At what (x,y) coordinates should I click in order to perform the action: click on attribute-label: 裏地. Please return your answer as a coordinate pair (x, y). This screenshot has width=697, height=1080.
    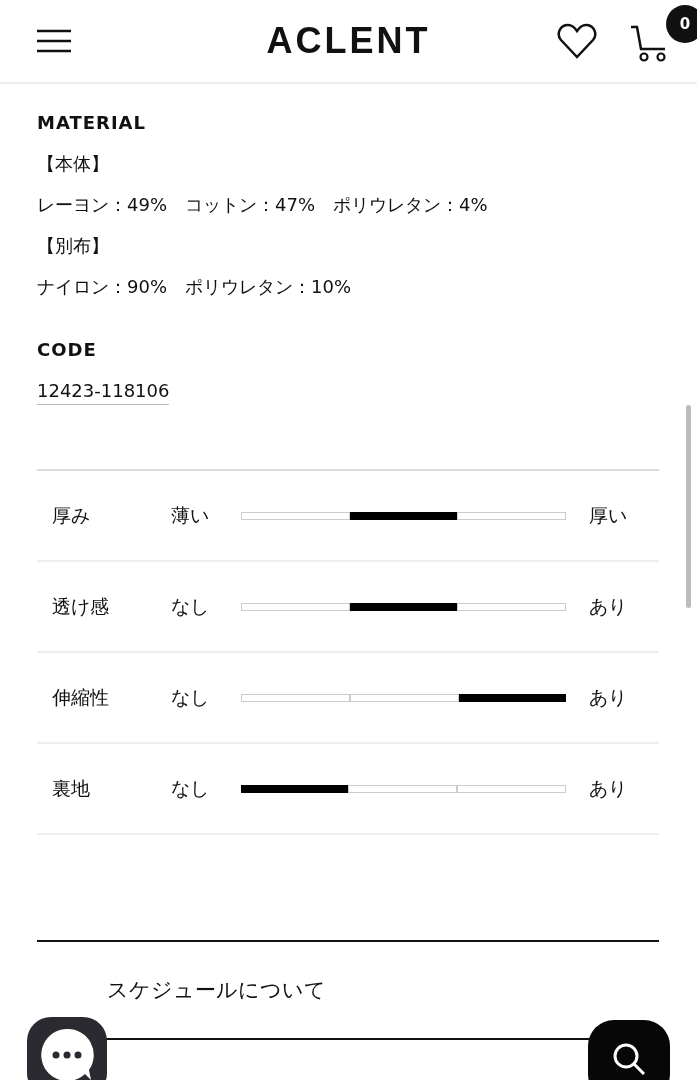
    Looking at the image, I should click on (71, 788).